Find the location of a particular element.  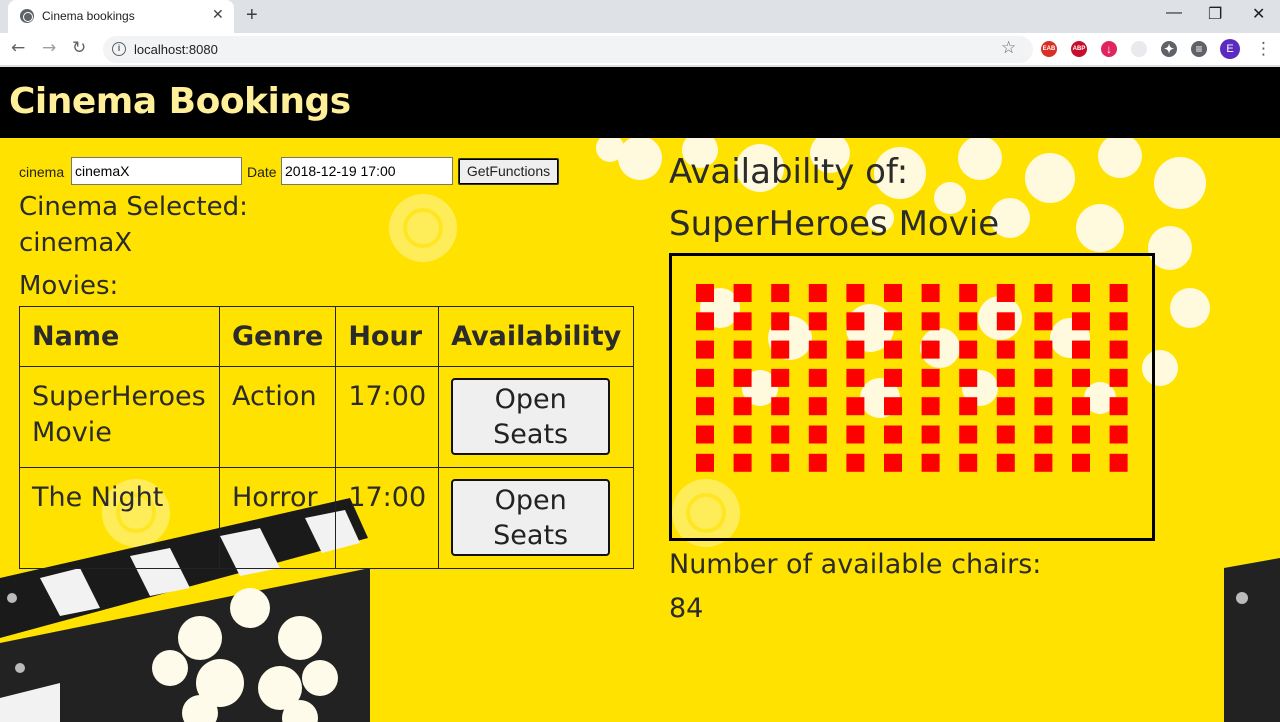

minimize-button: — is located at coordinates (1174, 13).